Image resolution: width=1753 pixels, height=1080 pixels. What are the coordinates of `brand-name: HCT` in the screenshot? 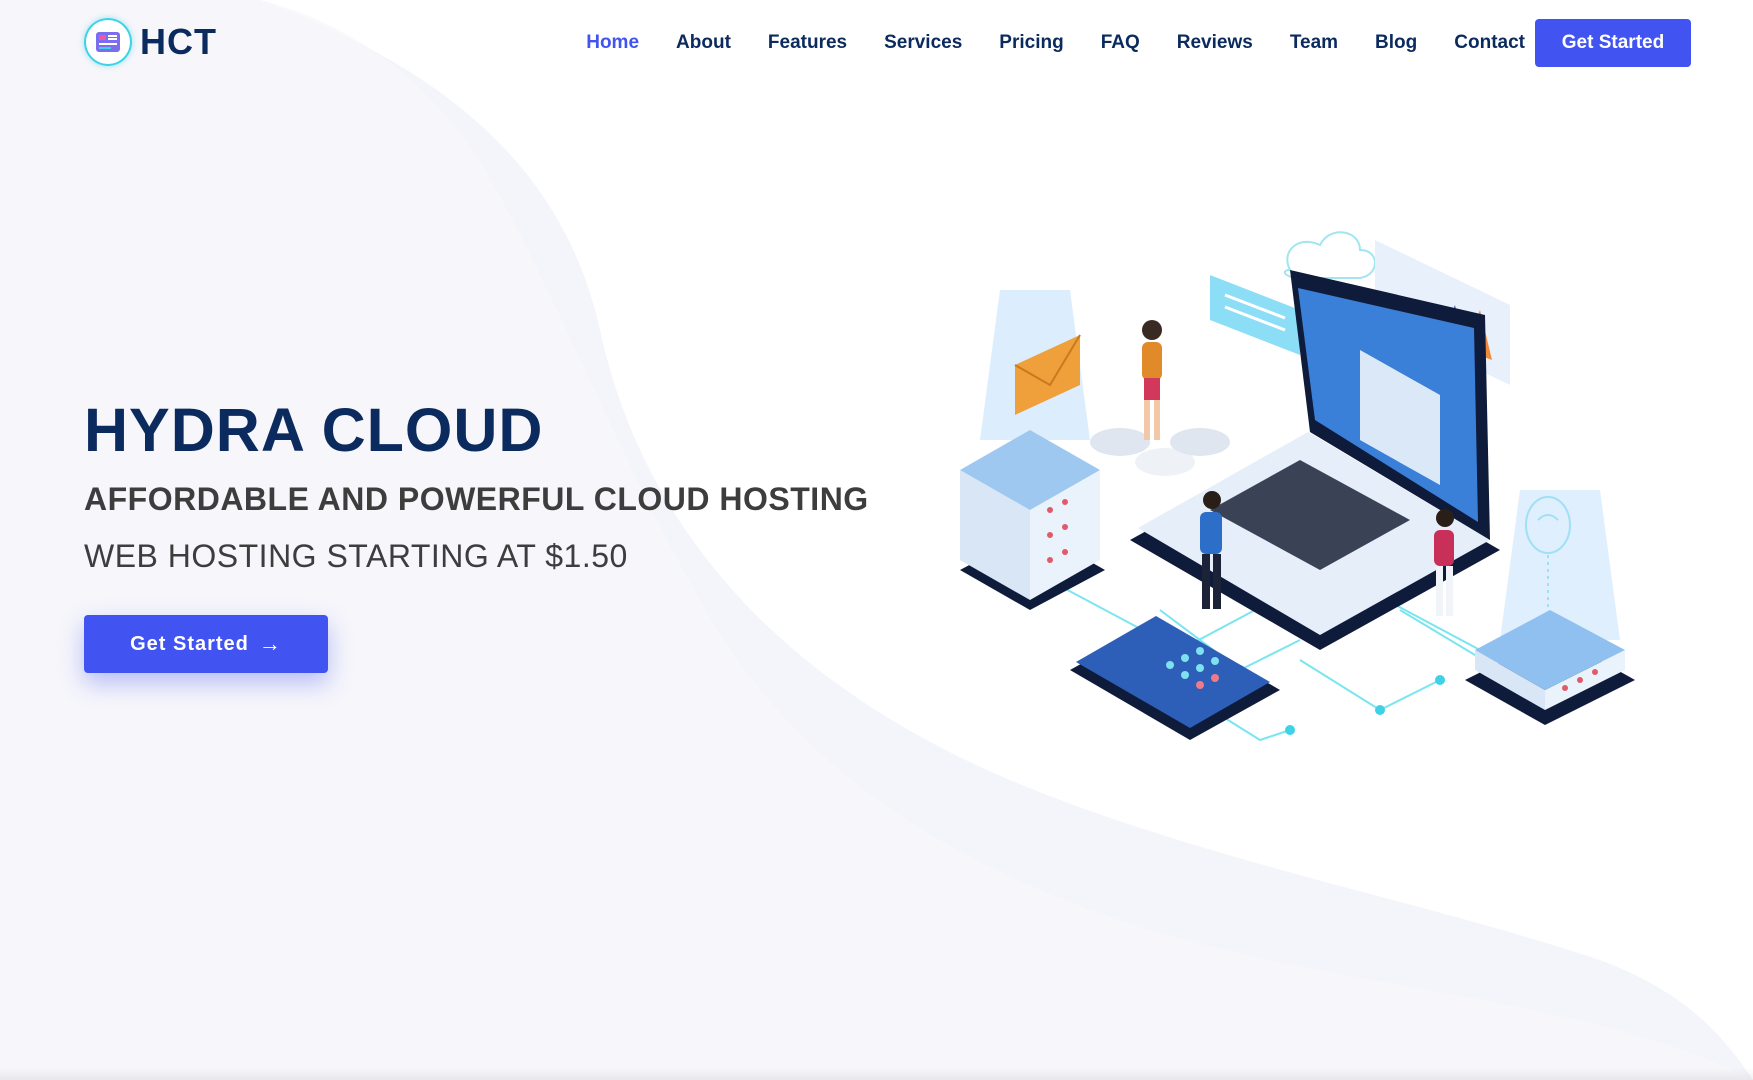 It's located at (178, 41).